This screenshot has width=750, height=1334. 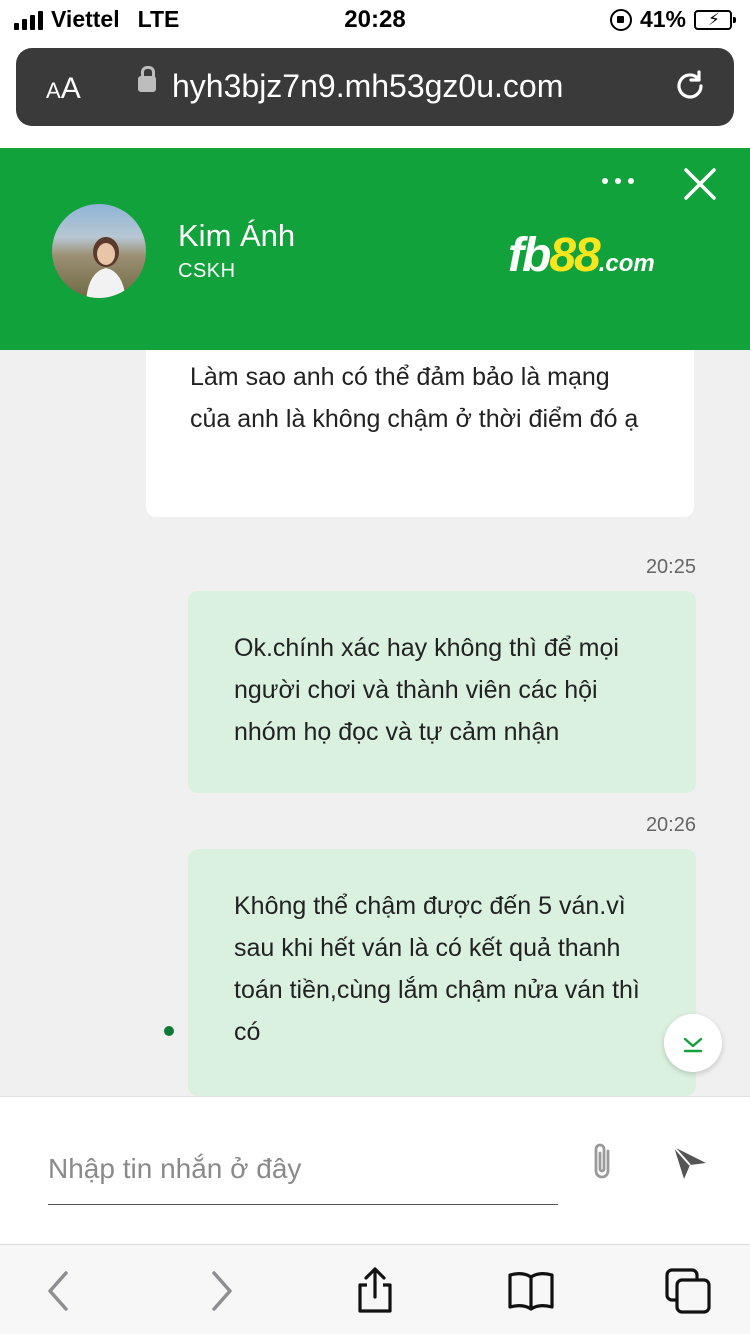 I want to click on avatar, so click(x=99, y=251).